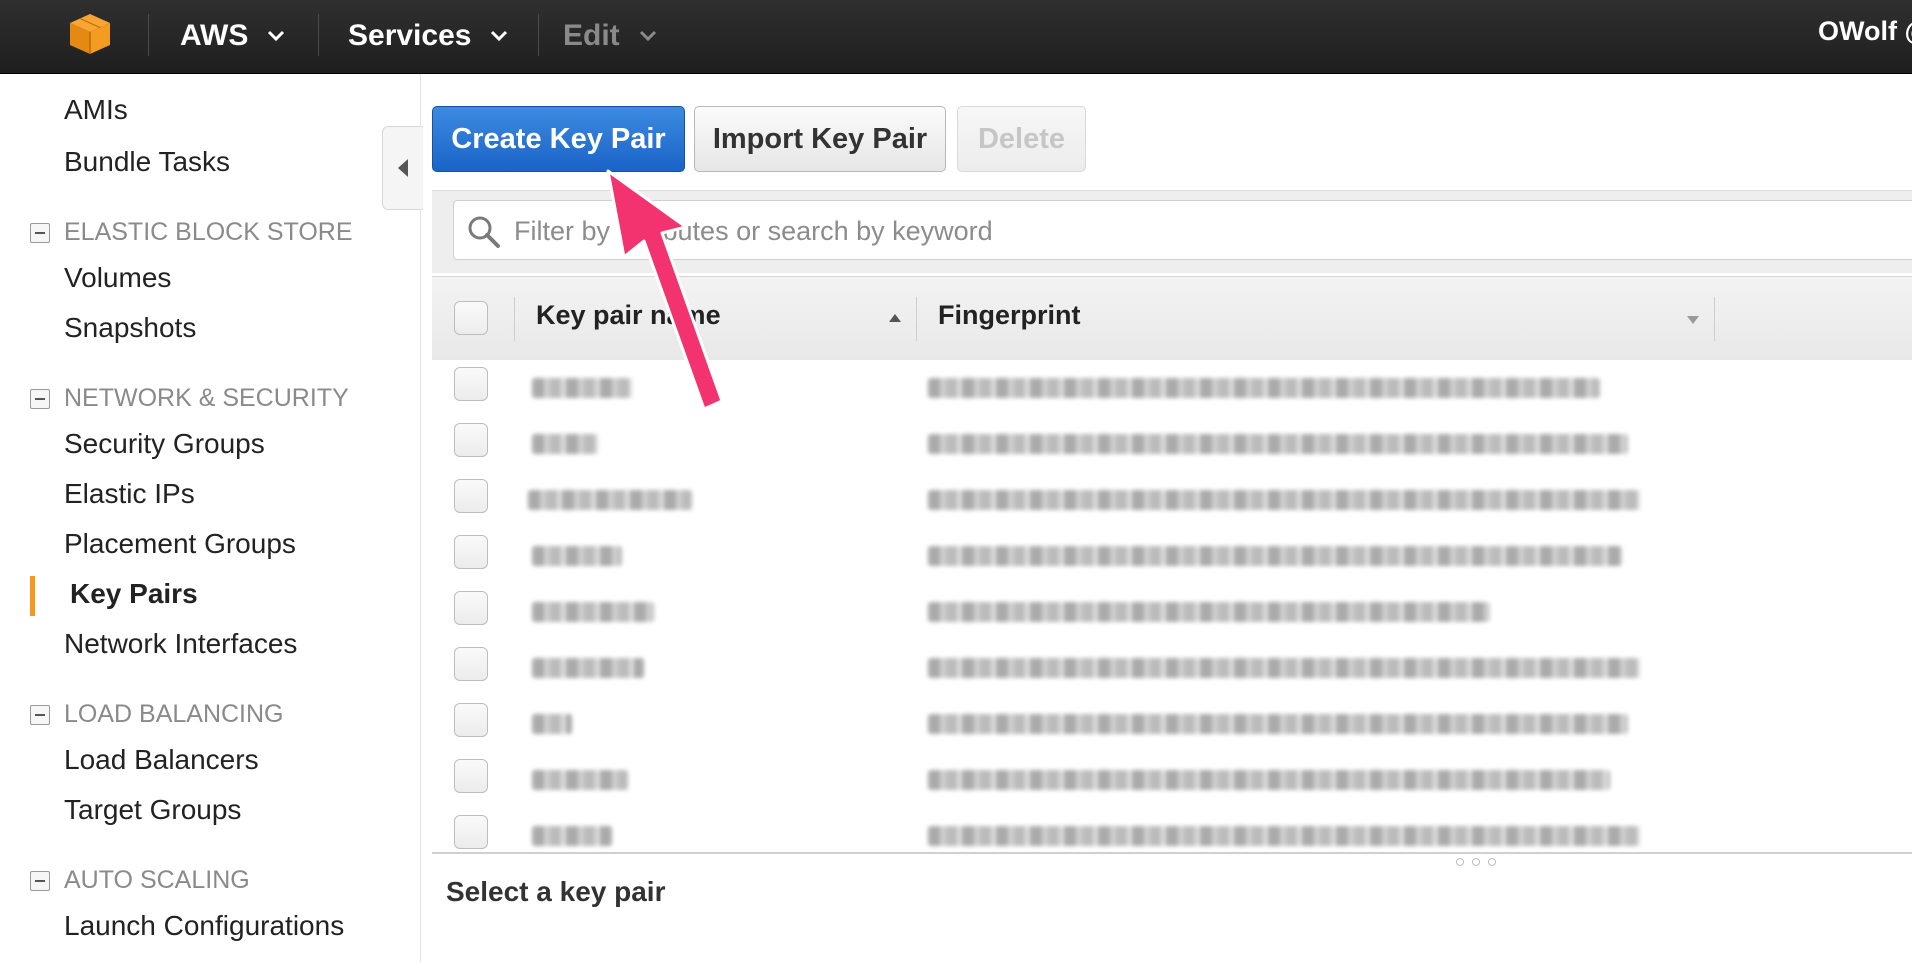  What do you see at coordinates (591, 35) in the screenshot?
I see `edit-menu-label: Edit` at bounding box center [591, 35].